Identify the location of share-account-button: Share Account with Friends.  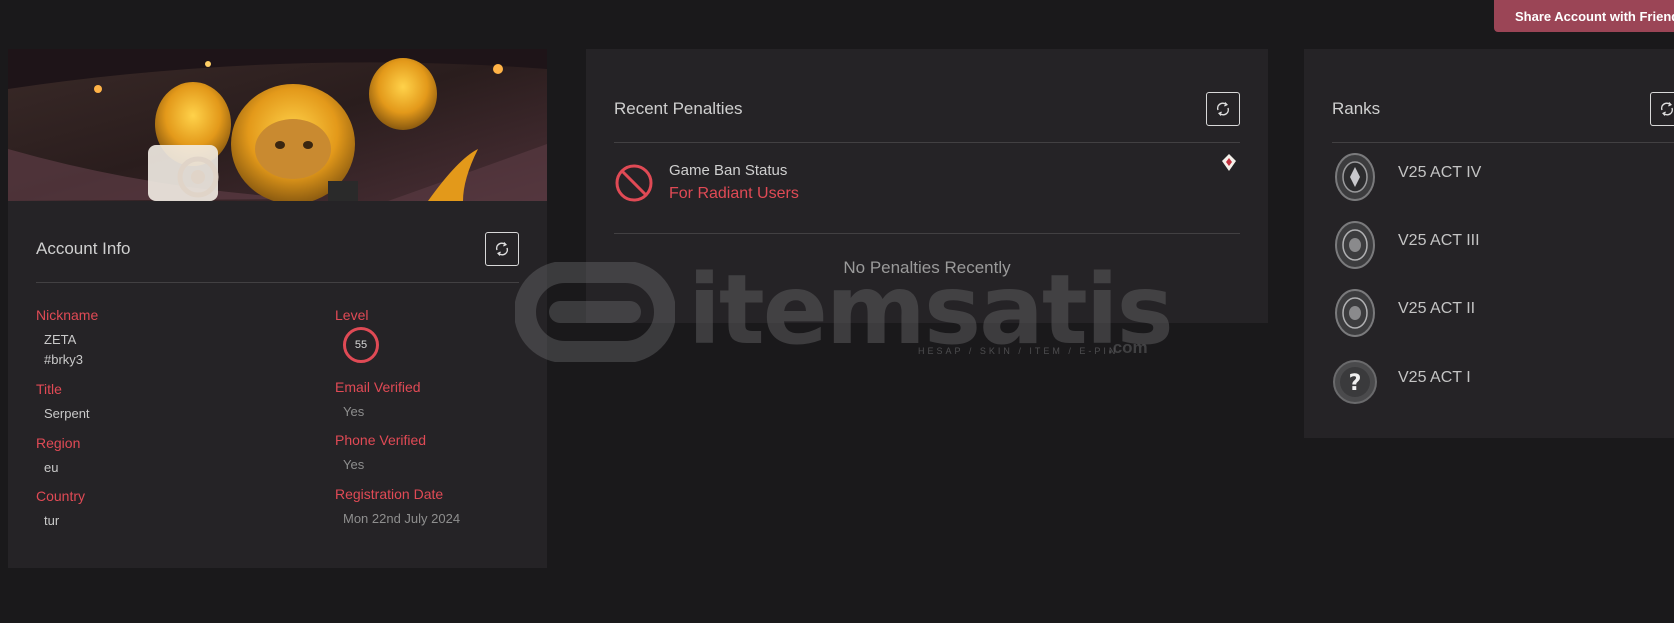
(1584, 16).